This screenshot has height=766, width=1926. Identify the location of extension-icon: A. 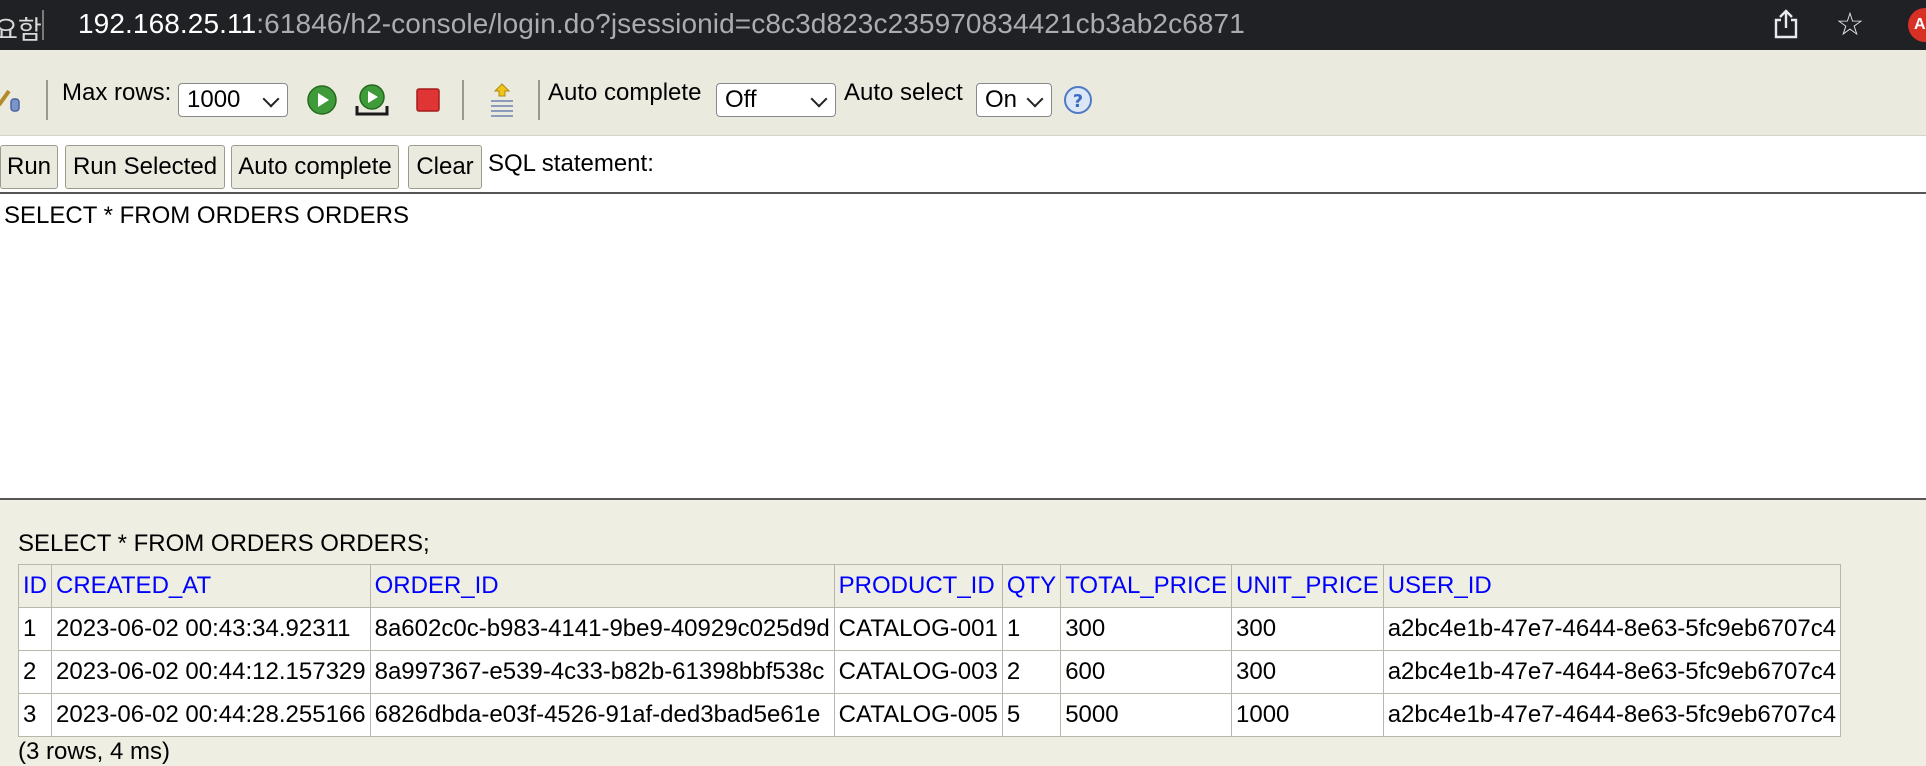
(1917, 25).